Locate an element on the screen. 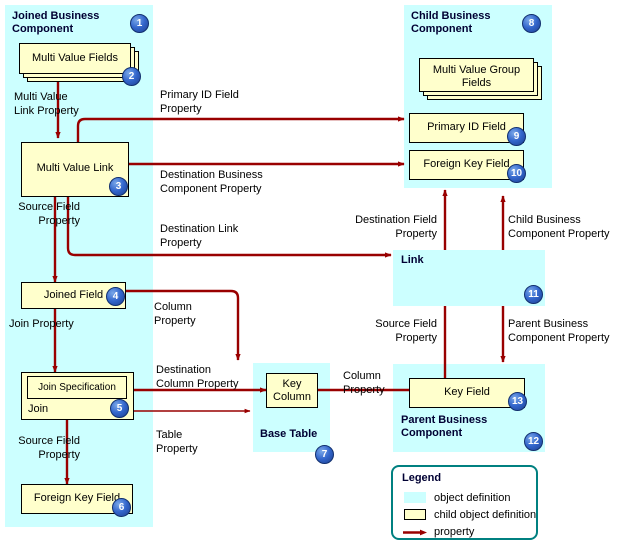 The width and height of the screenshot is (617, 546). yellow-swatch is located at coordinates (415, 514).